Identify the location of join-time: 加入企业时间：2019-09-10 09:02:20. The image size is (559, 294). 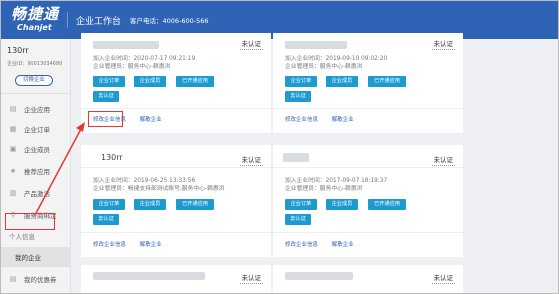
(336, 59).